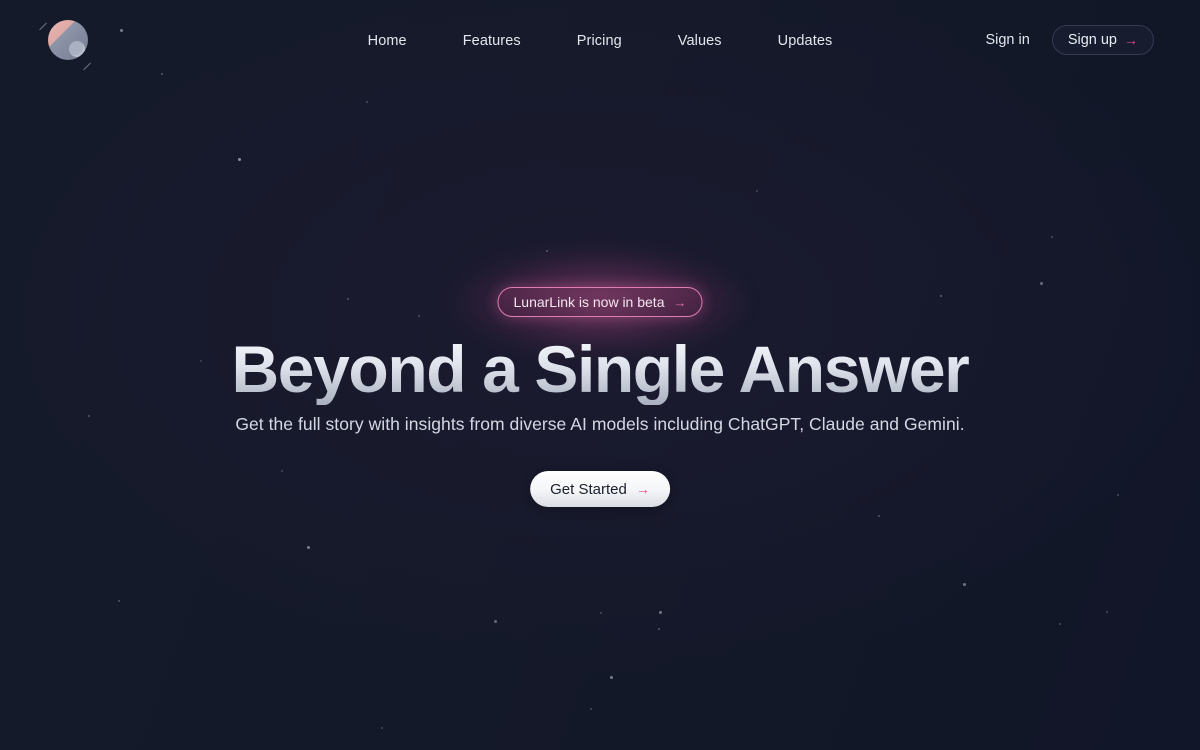 The image size is (1200, 750). I want to click on nav-item-values: Values, so click(700, 41).